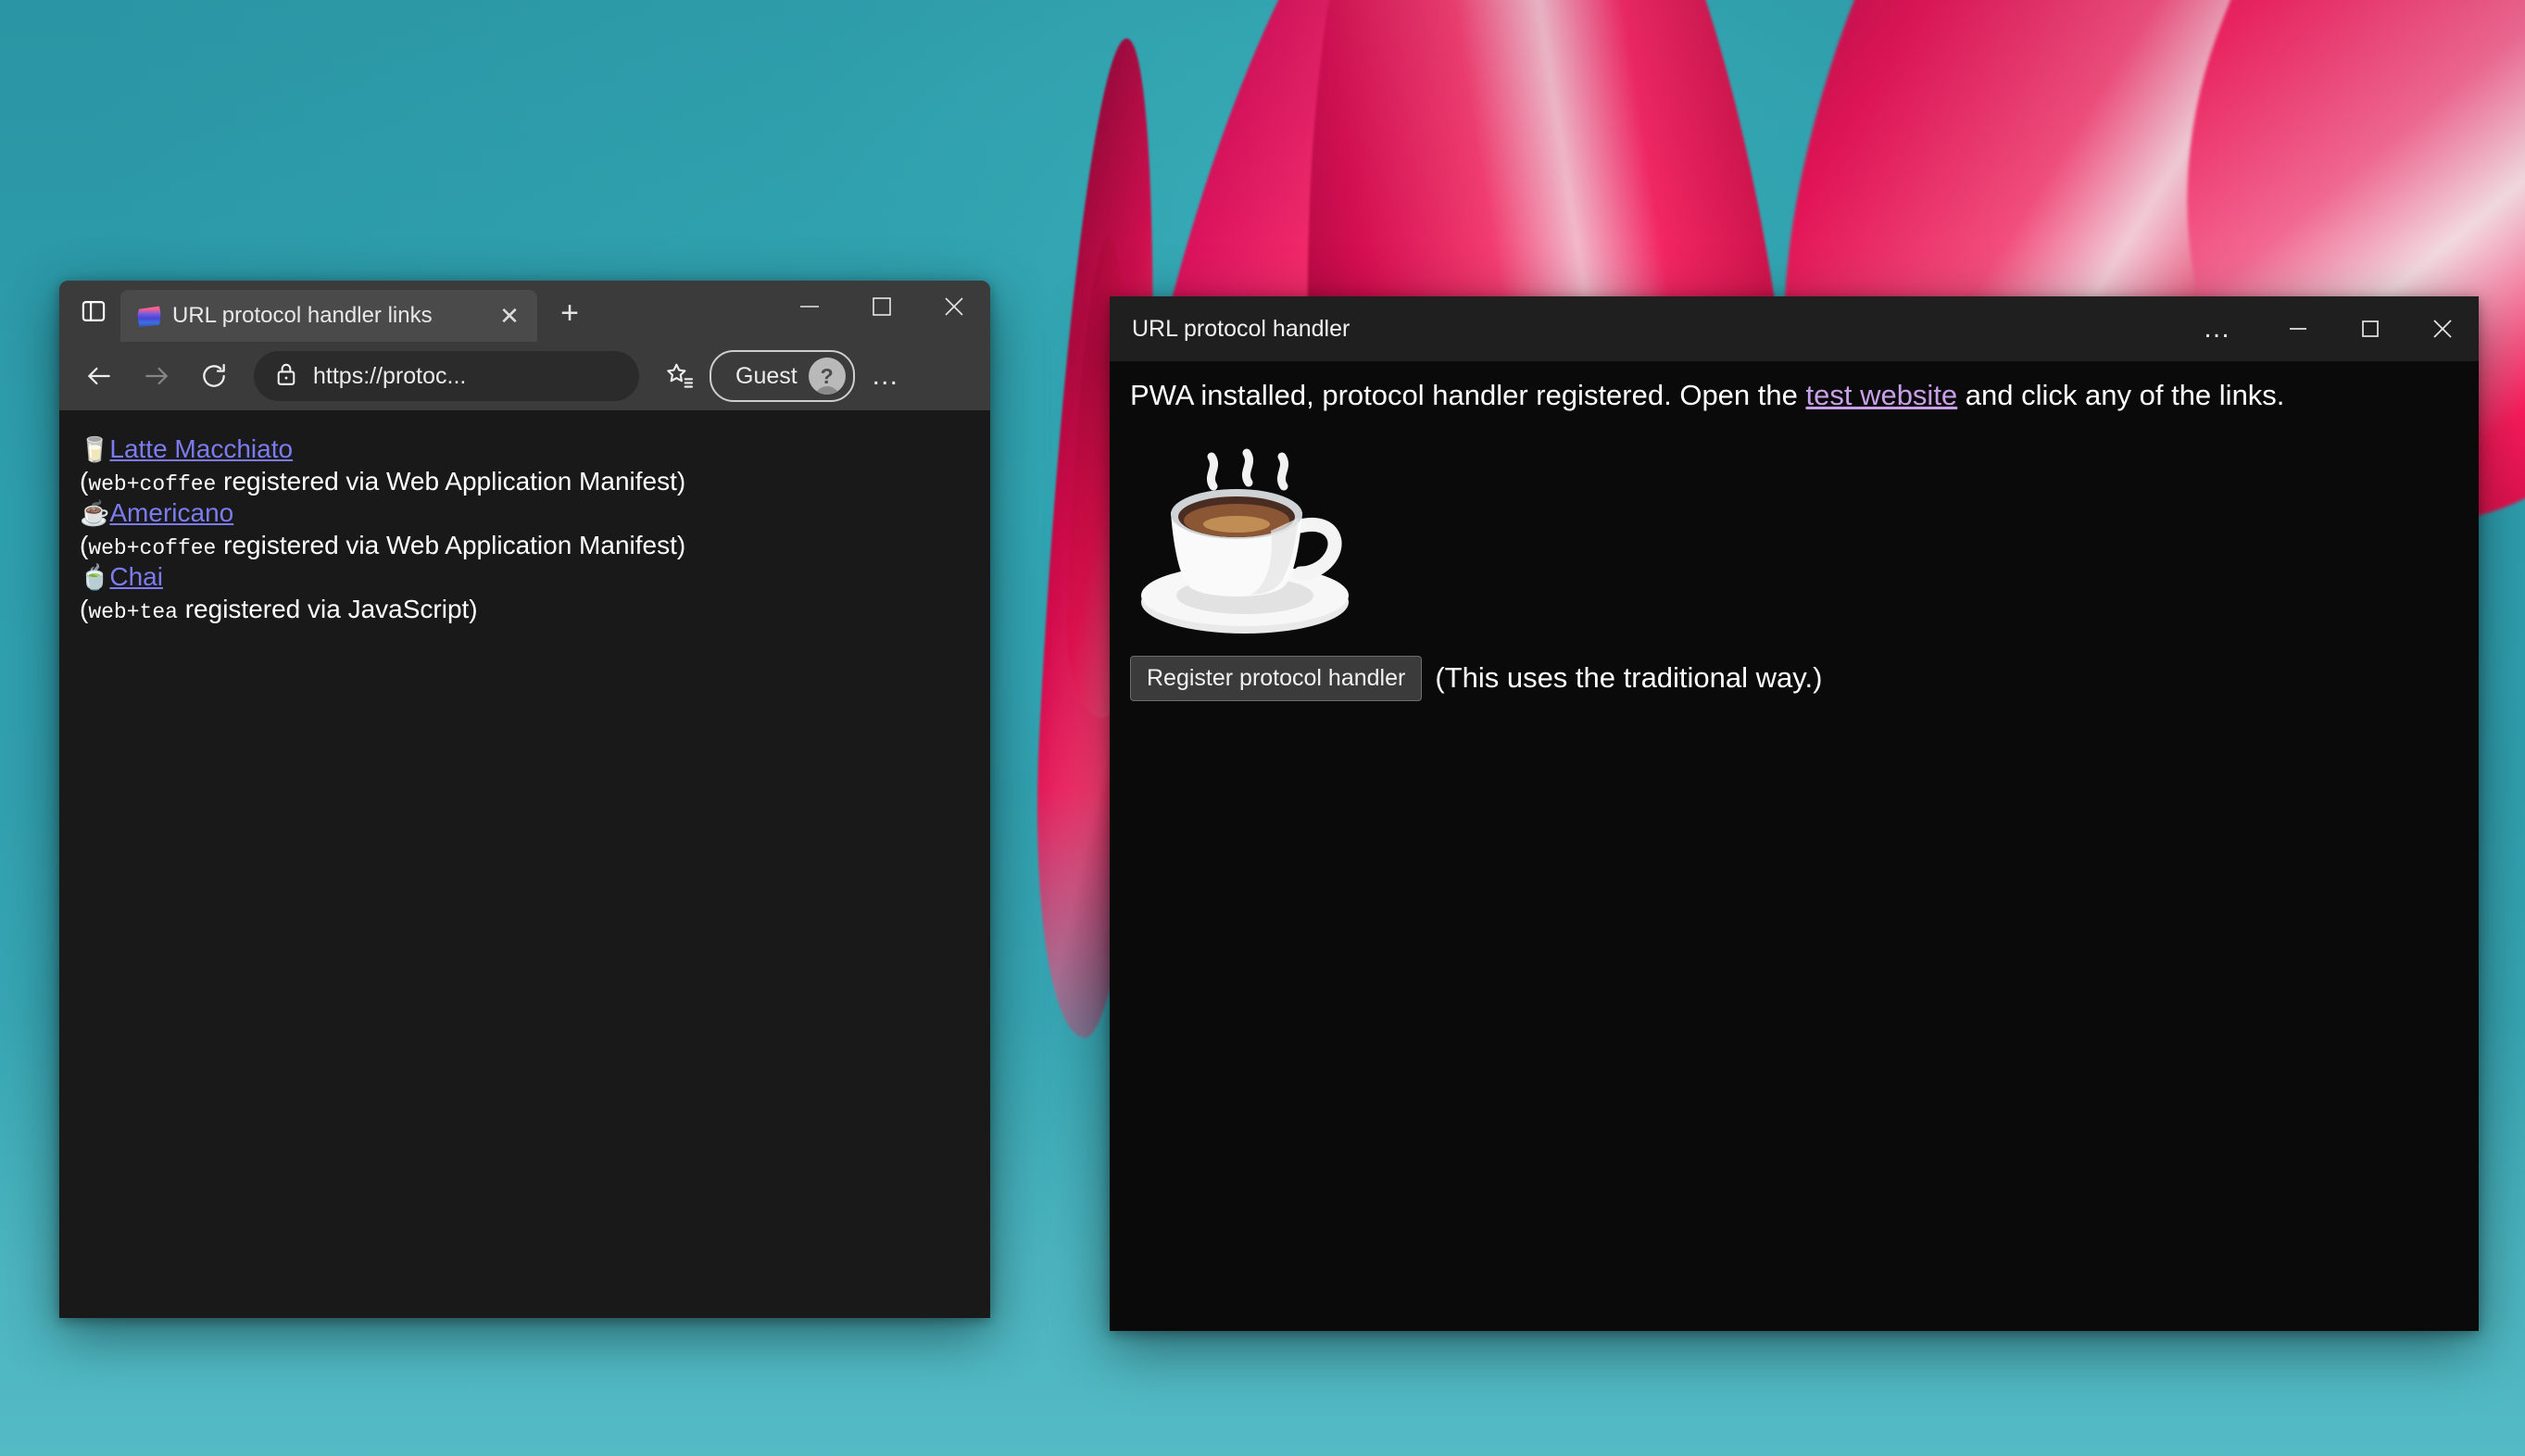 This screenshot has width=2525, height=1456. What do you see at coordinates (2121, 395) in the screenshot?
I see `status-text-after: and click any of the links.` at bounding box center [2121, 395].